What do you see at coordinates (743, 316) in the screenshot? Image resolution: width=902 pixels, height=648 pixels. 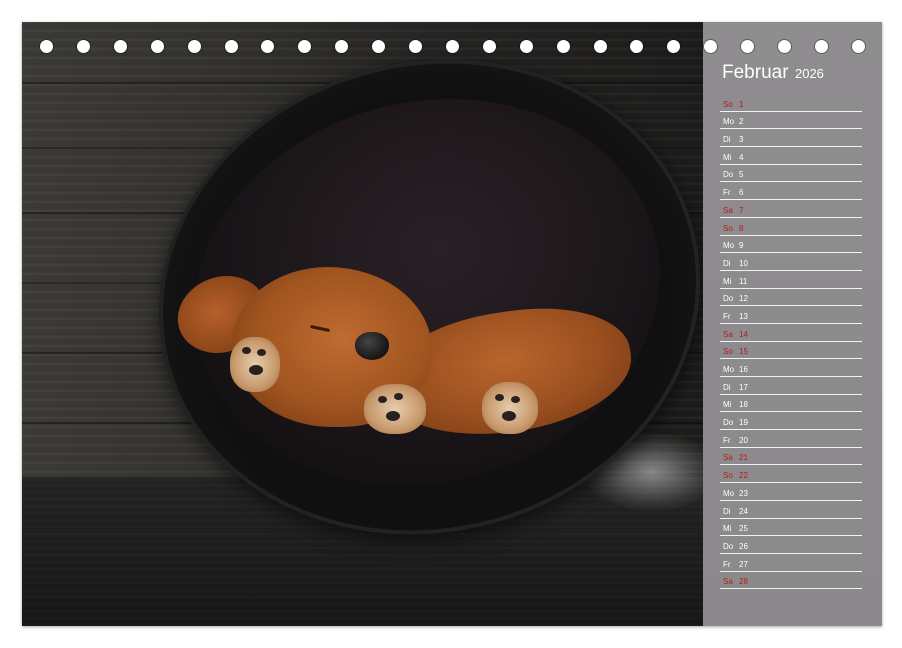 I see `day-number: 13` at bounding box center [743, 316].